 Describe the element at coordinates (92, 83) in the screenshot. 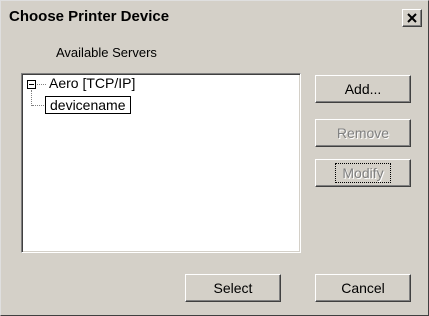

I see `tree-node-aero: Aero [TCP/IP]` at that location.